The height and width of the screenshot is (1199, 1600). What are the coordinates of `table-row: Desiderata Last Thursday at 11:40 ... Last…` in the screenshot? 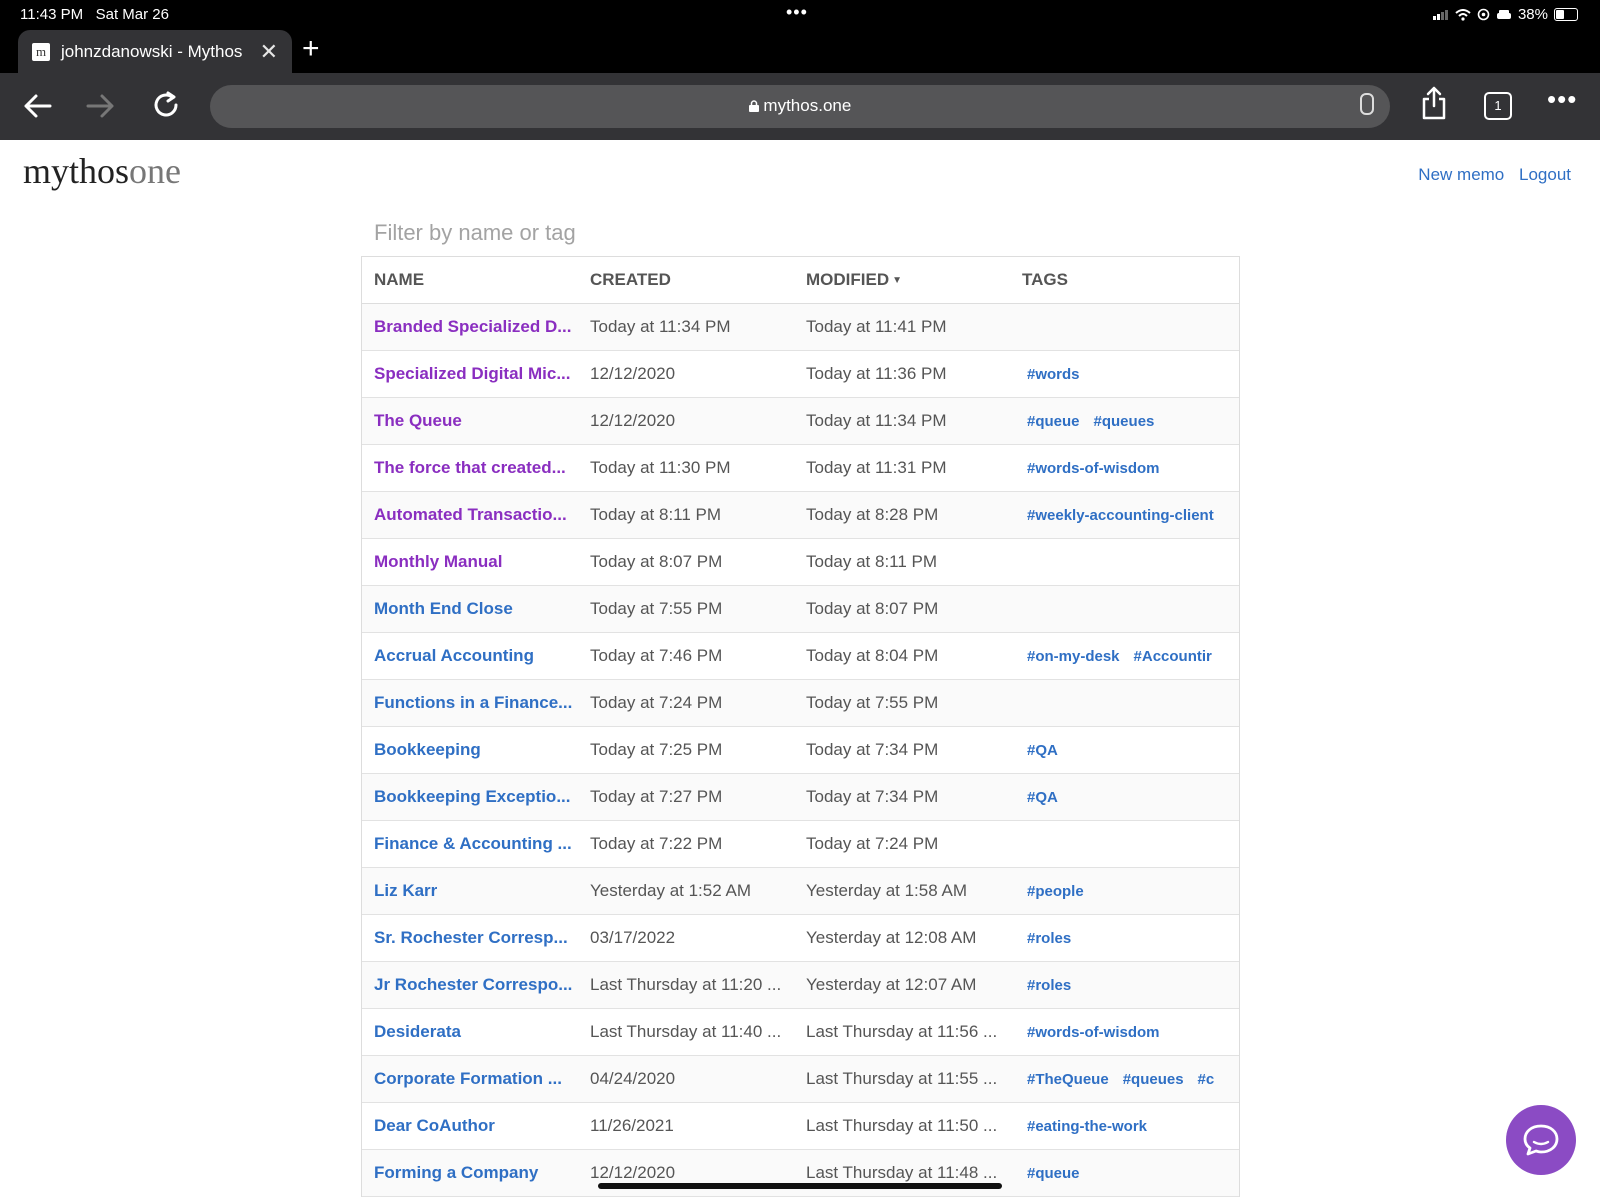 It's located at (800, 1032).